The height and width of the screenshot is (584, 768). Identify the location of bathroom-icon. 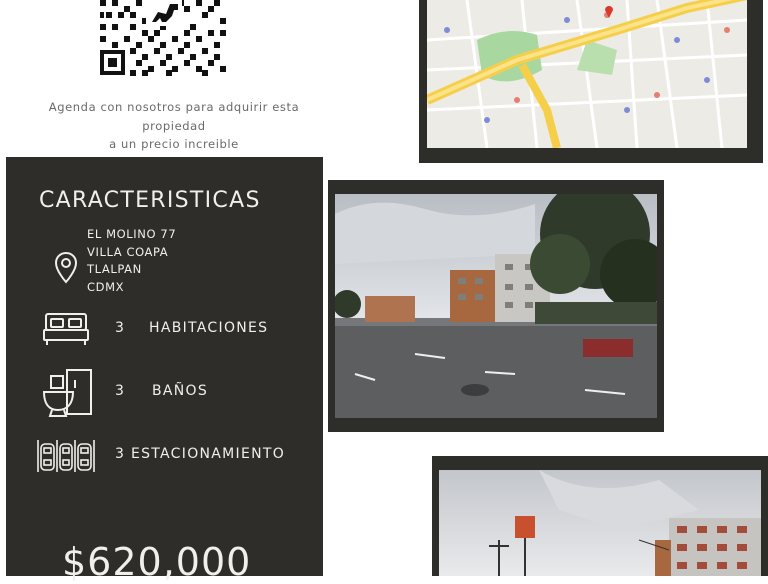
(67, 395).